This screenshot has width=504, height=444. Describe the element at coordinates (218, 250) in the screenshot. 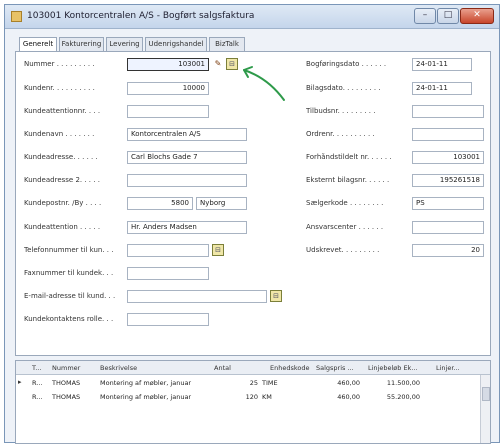

I see `phone-lookup-icon: ⊟` at that location.